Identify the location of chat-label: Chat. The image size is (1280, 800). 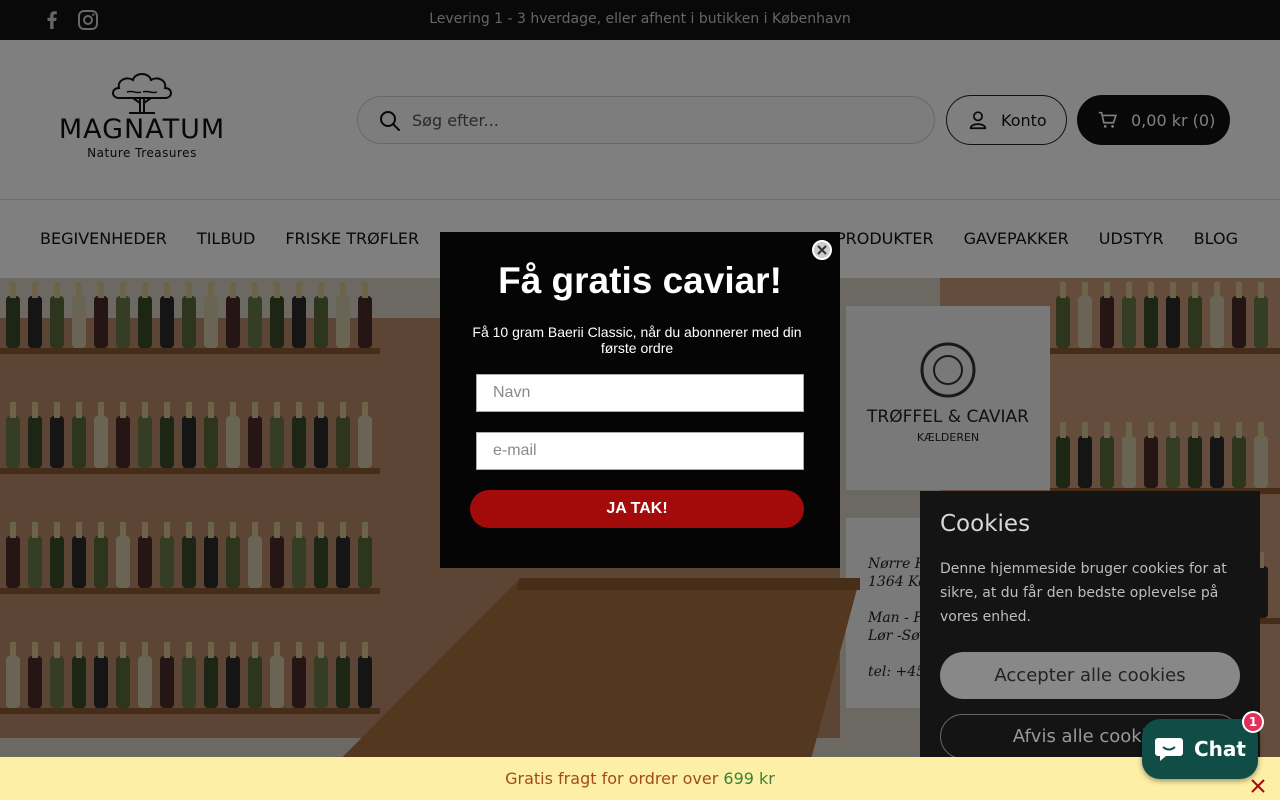
(1220, 749).